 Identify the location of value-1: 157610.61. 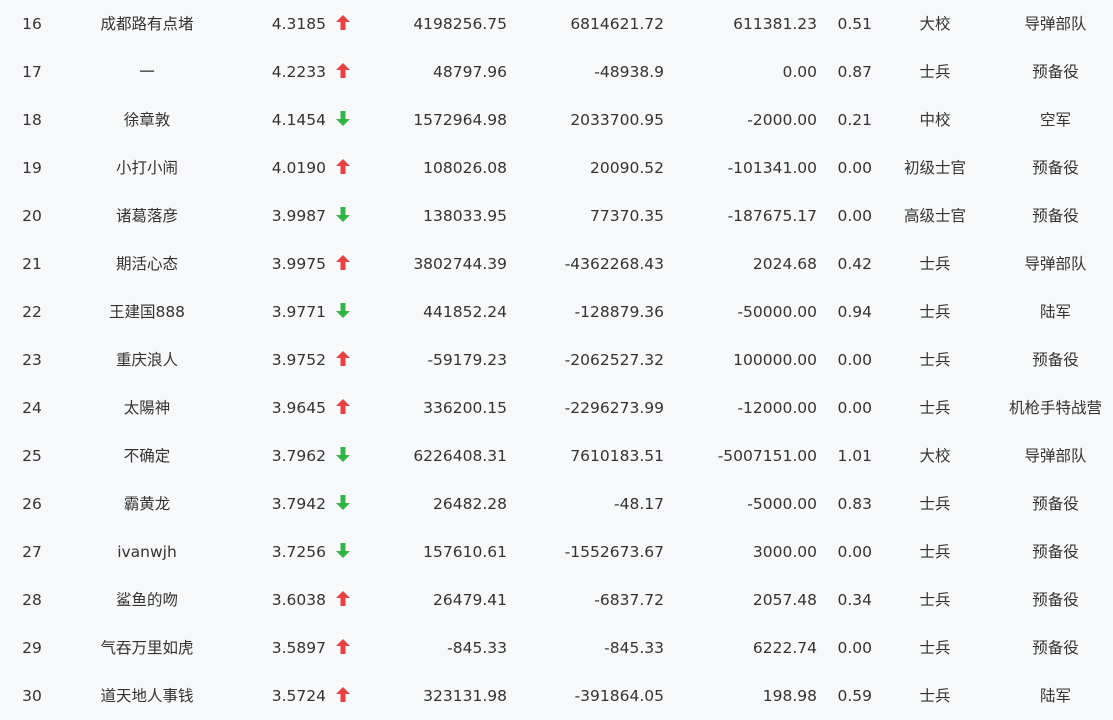
(465, 552).